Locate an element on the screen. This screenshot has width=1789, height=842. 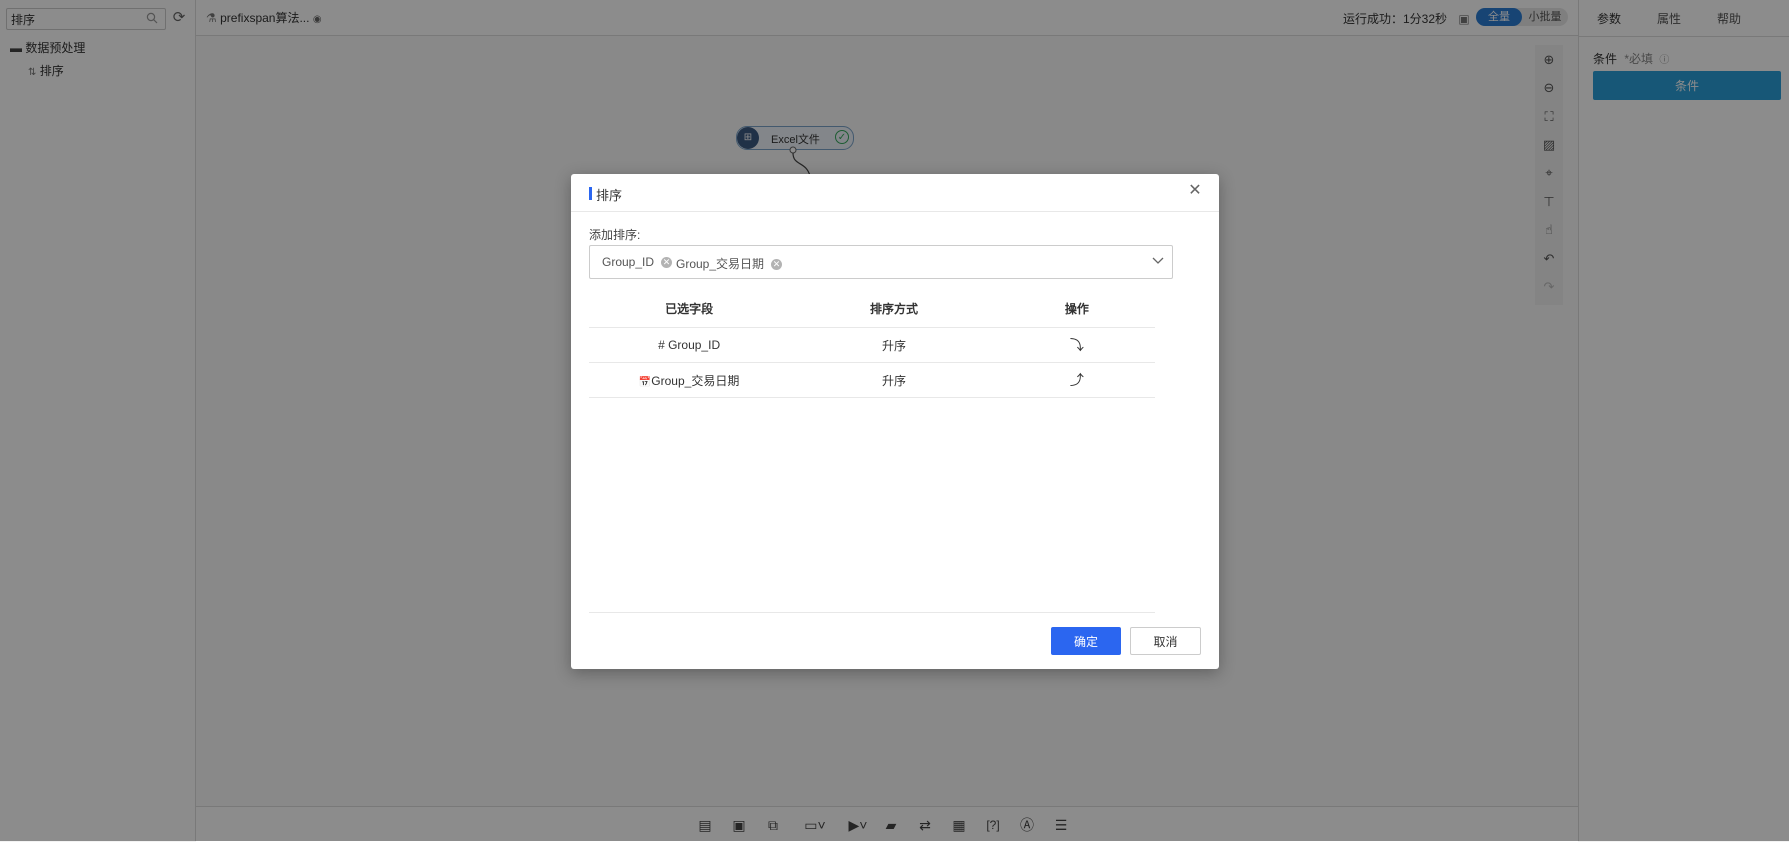
chip-group-date: Group_交易日期 ✕ is located at coordinates (729, 263).